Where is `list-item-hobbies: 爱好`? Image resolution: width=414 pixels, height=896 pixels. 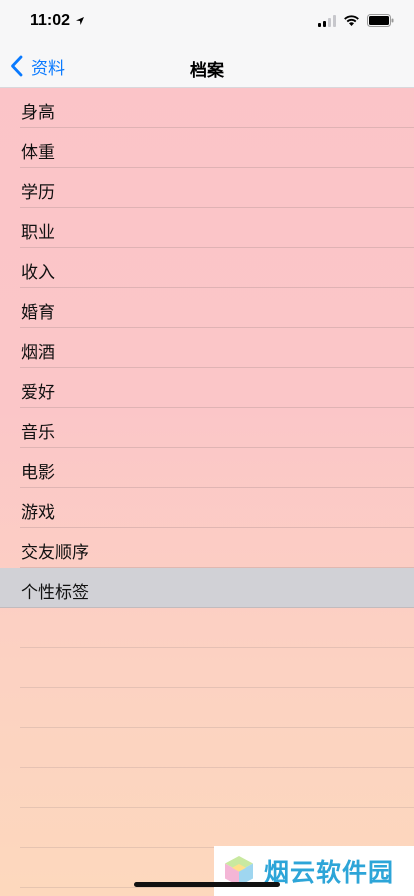
list-item-hobbies: 爱好 is located at coordinates (207, 388).